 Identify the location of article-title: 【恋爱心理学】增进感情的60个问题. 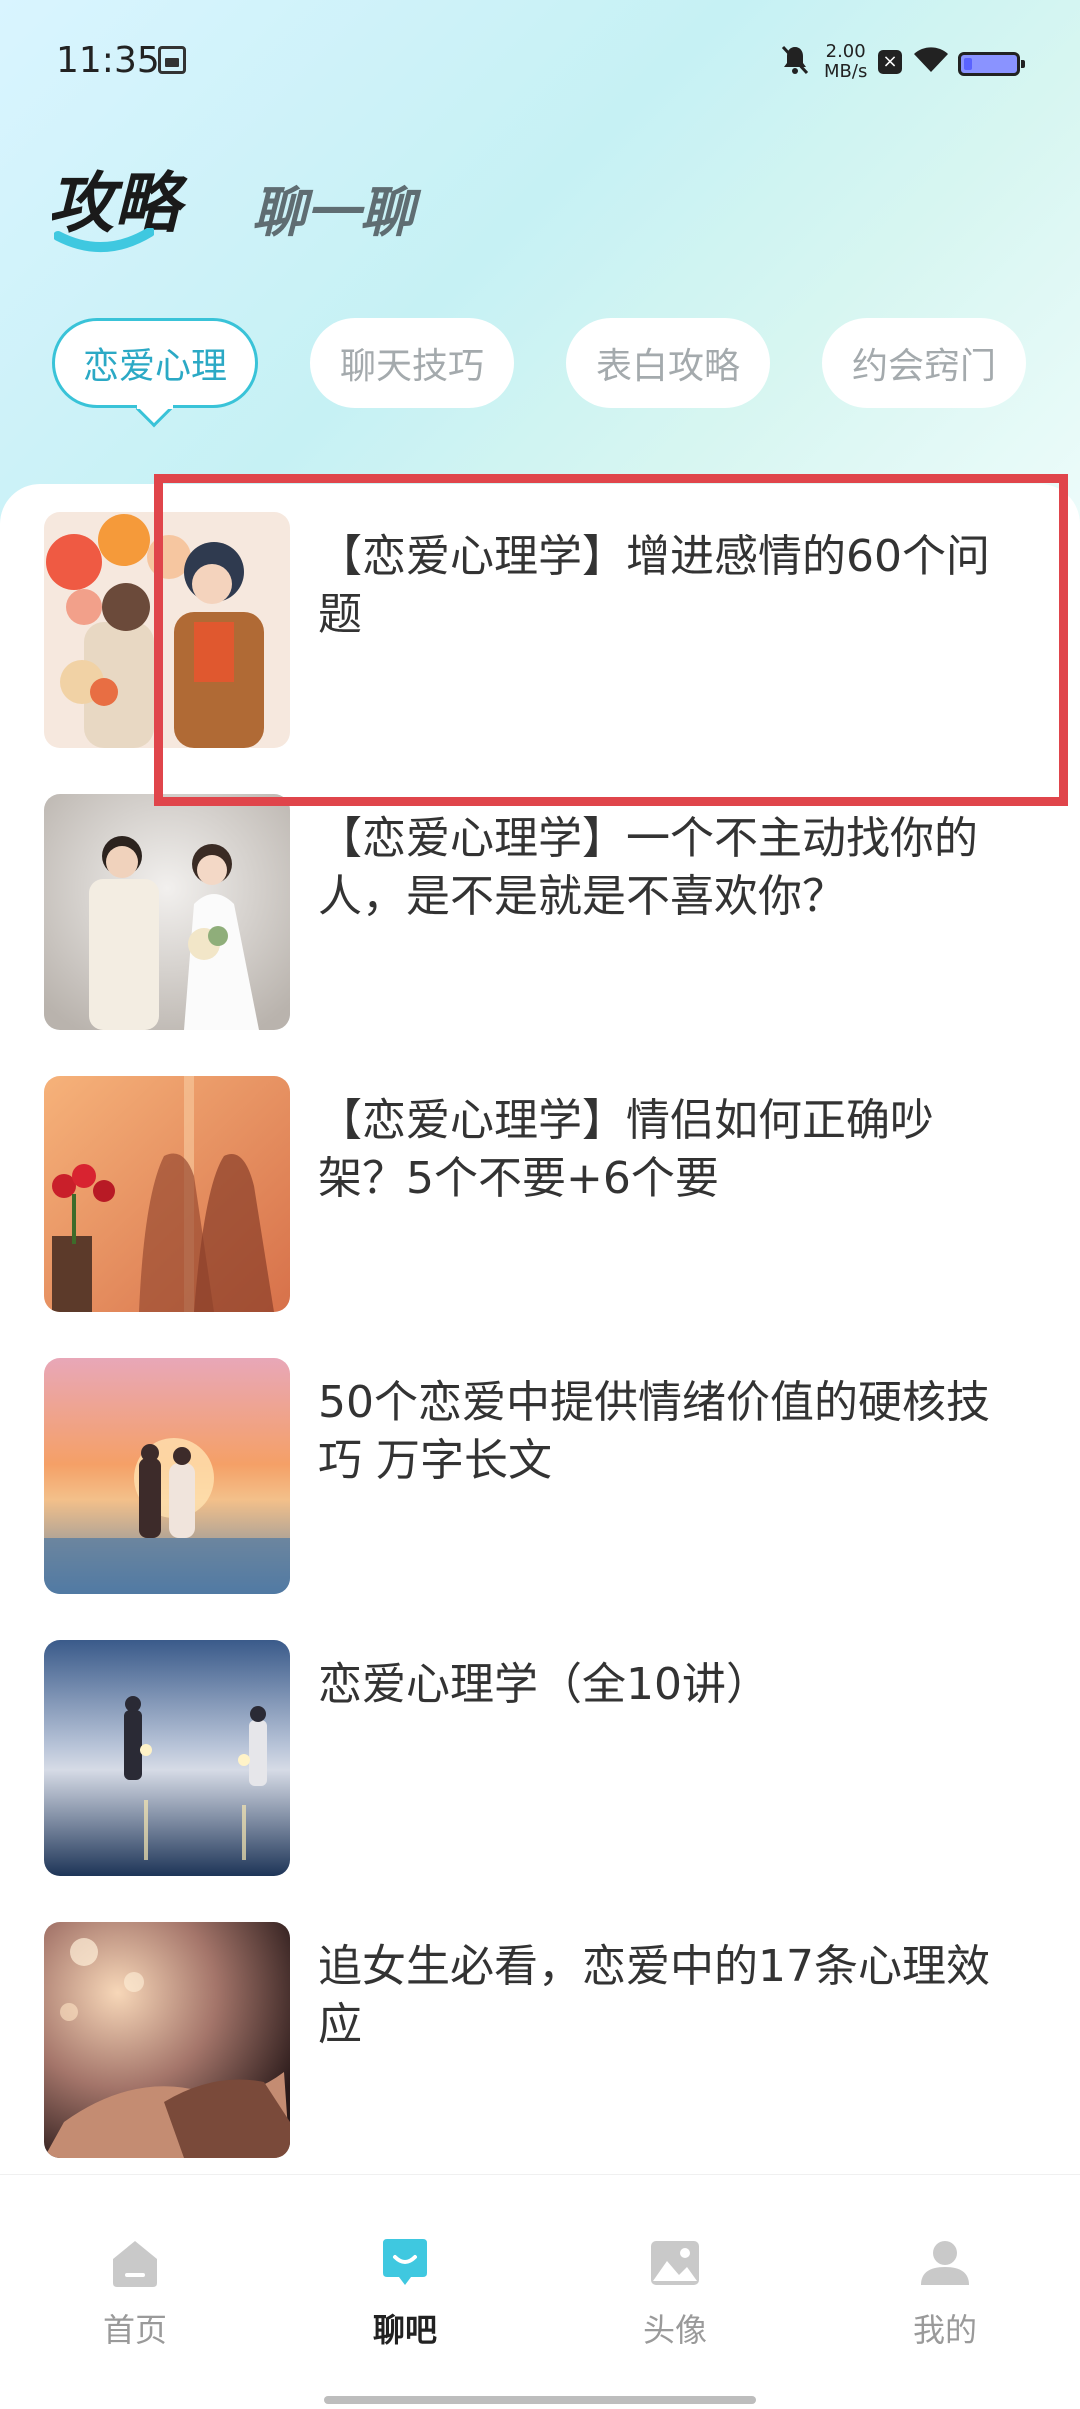
(654, 585).